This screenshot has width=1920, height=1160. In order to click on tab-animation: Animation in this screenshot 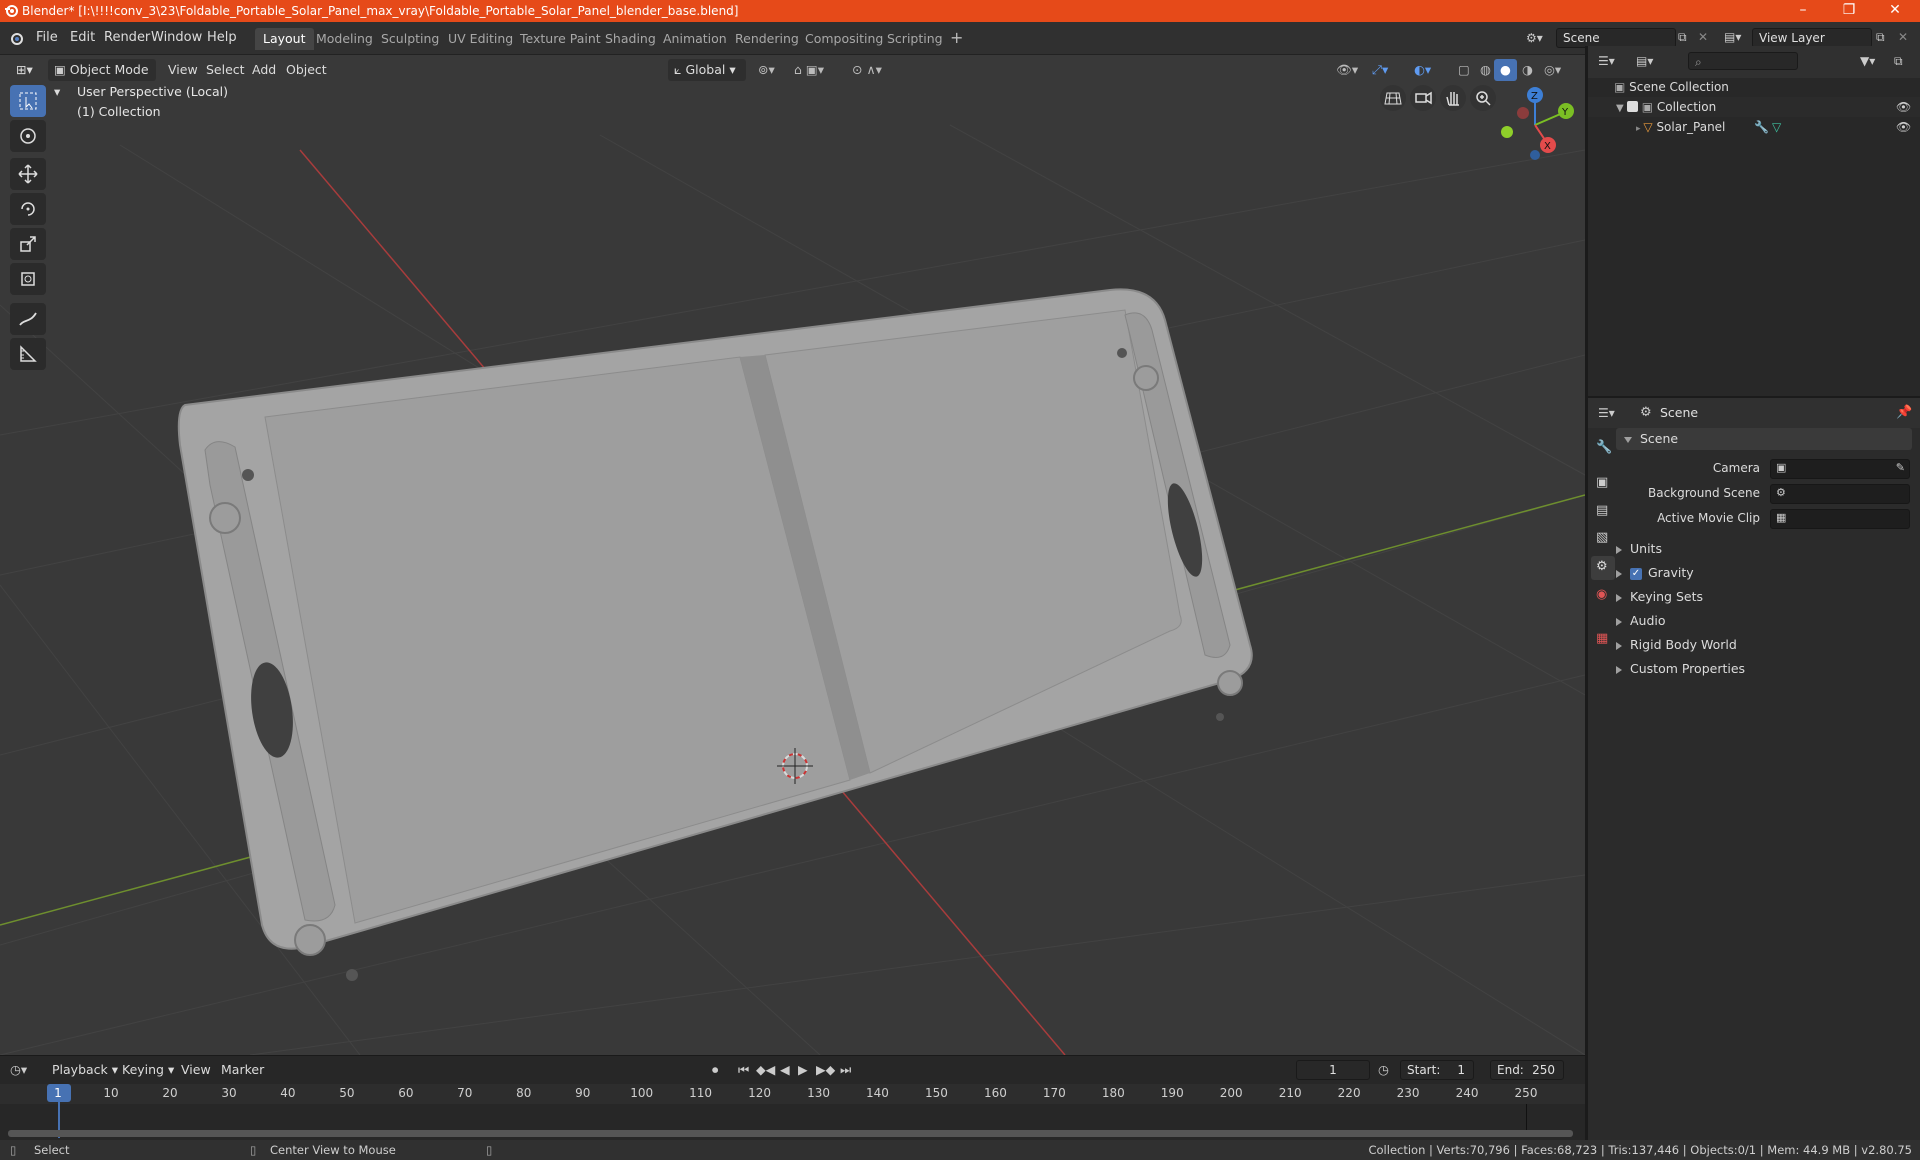, I will do `click(695, 39)`.